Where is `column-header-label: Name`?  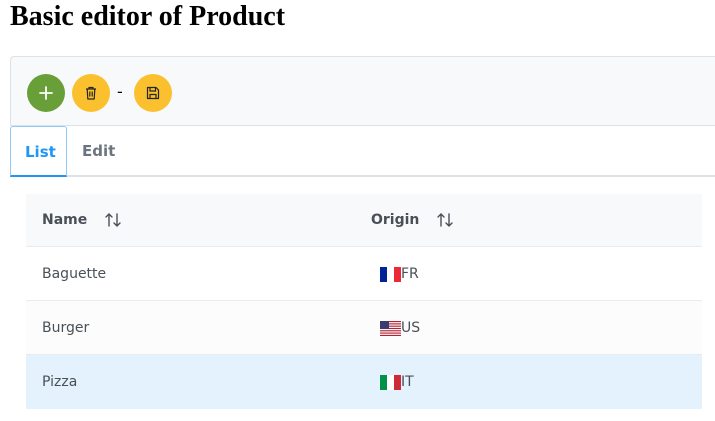 column-header-label: Name is located at coordinates (65, 220).